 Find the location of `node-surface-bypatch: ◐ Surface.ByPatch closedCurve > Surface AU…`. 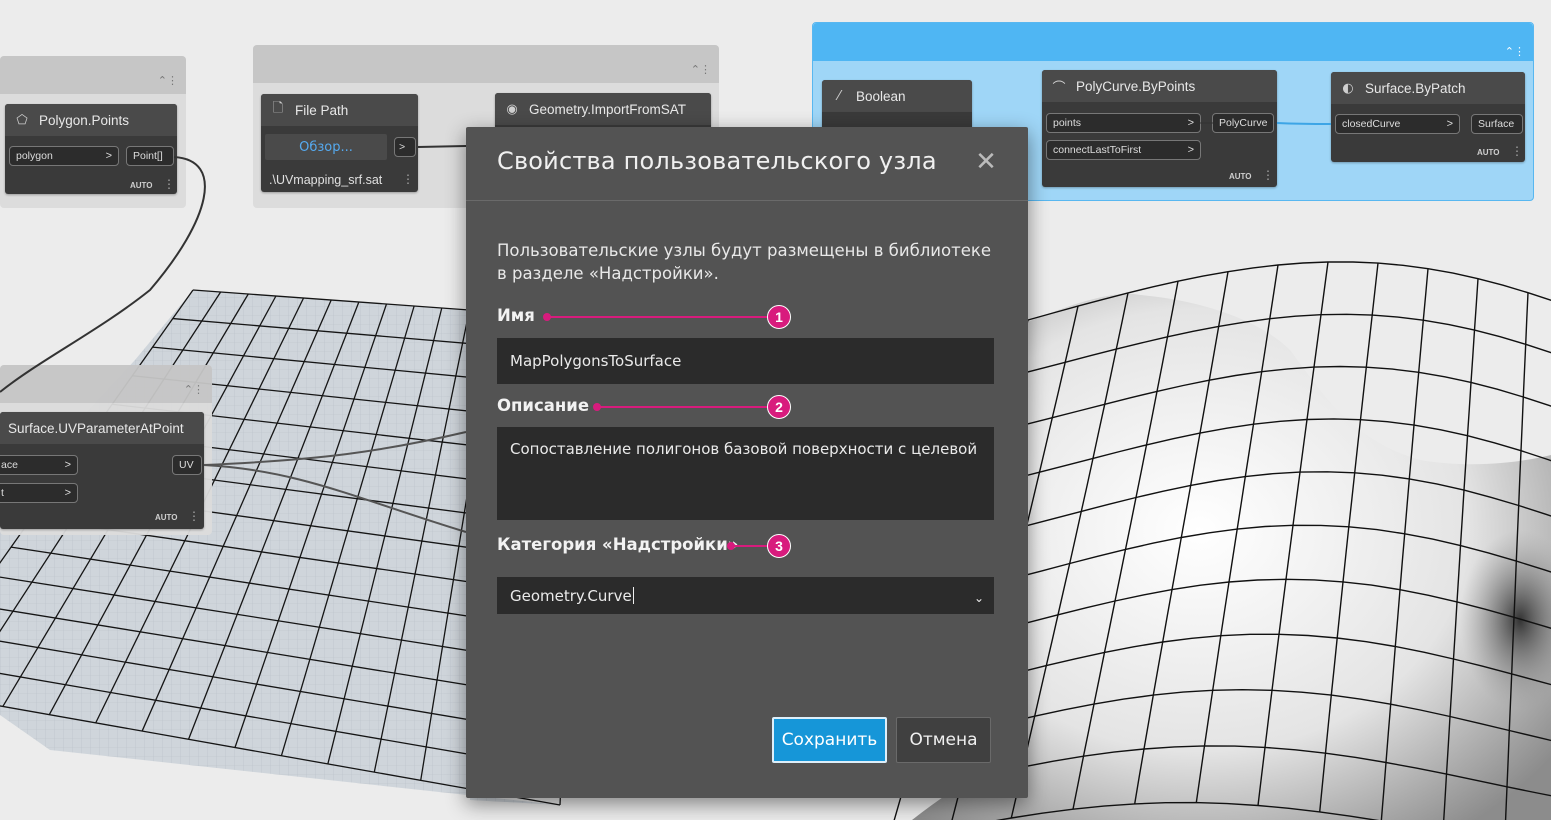

node-surface-bypatch: ◐ Surface.ByPatch closedCurve > Surface AU… is located at coordinates (1428, 117).